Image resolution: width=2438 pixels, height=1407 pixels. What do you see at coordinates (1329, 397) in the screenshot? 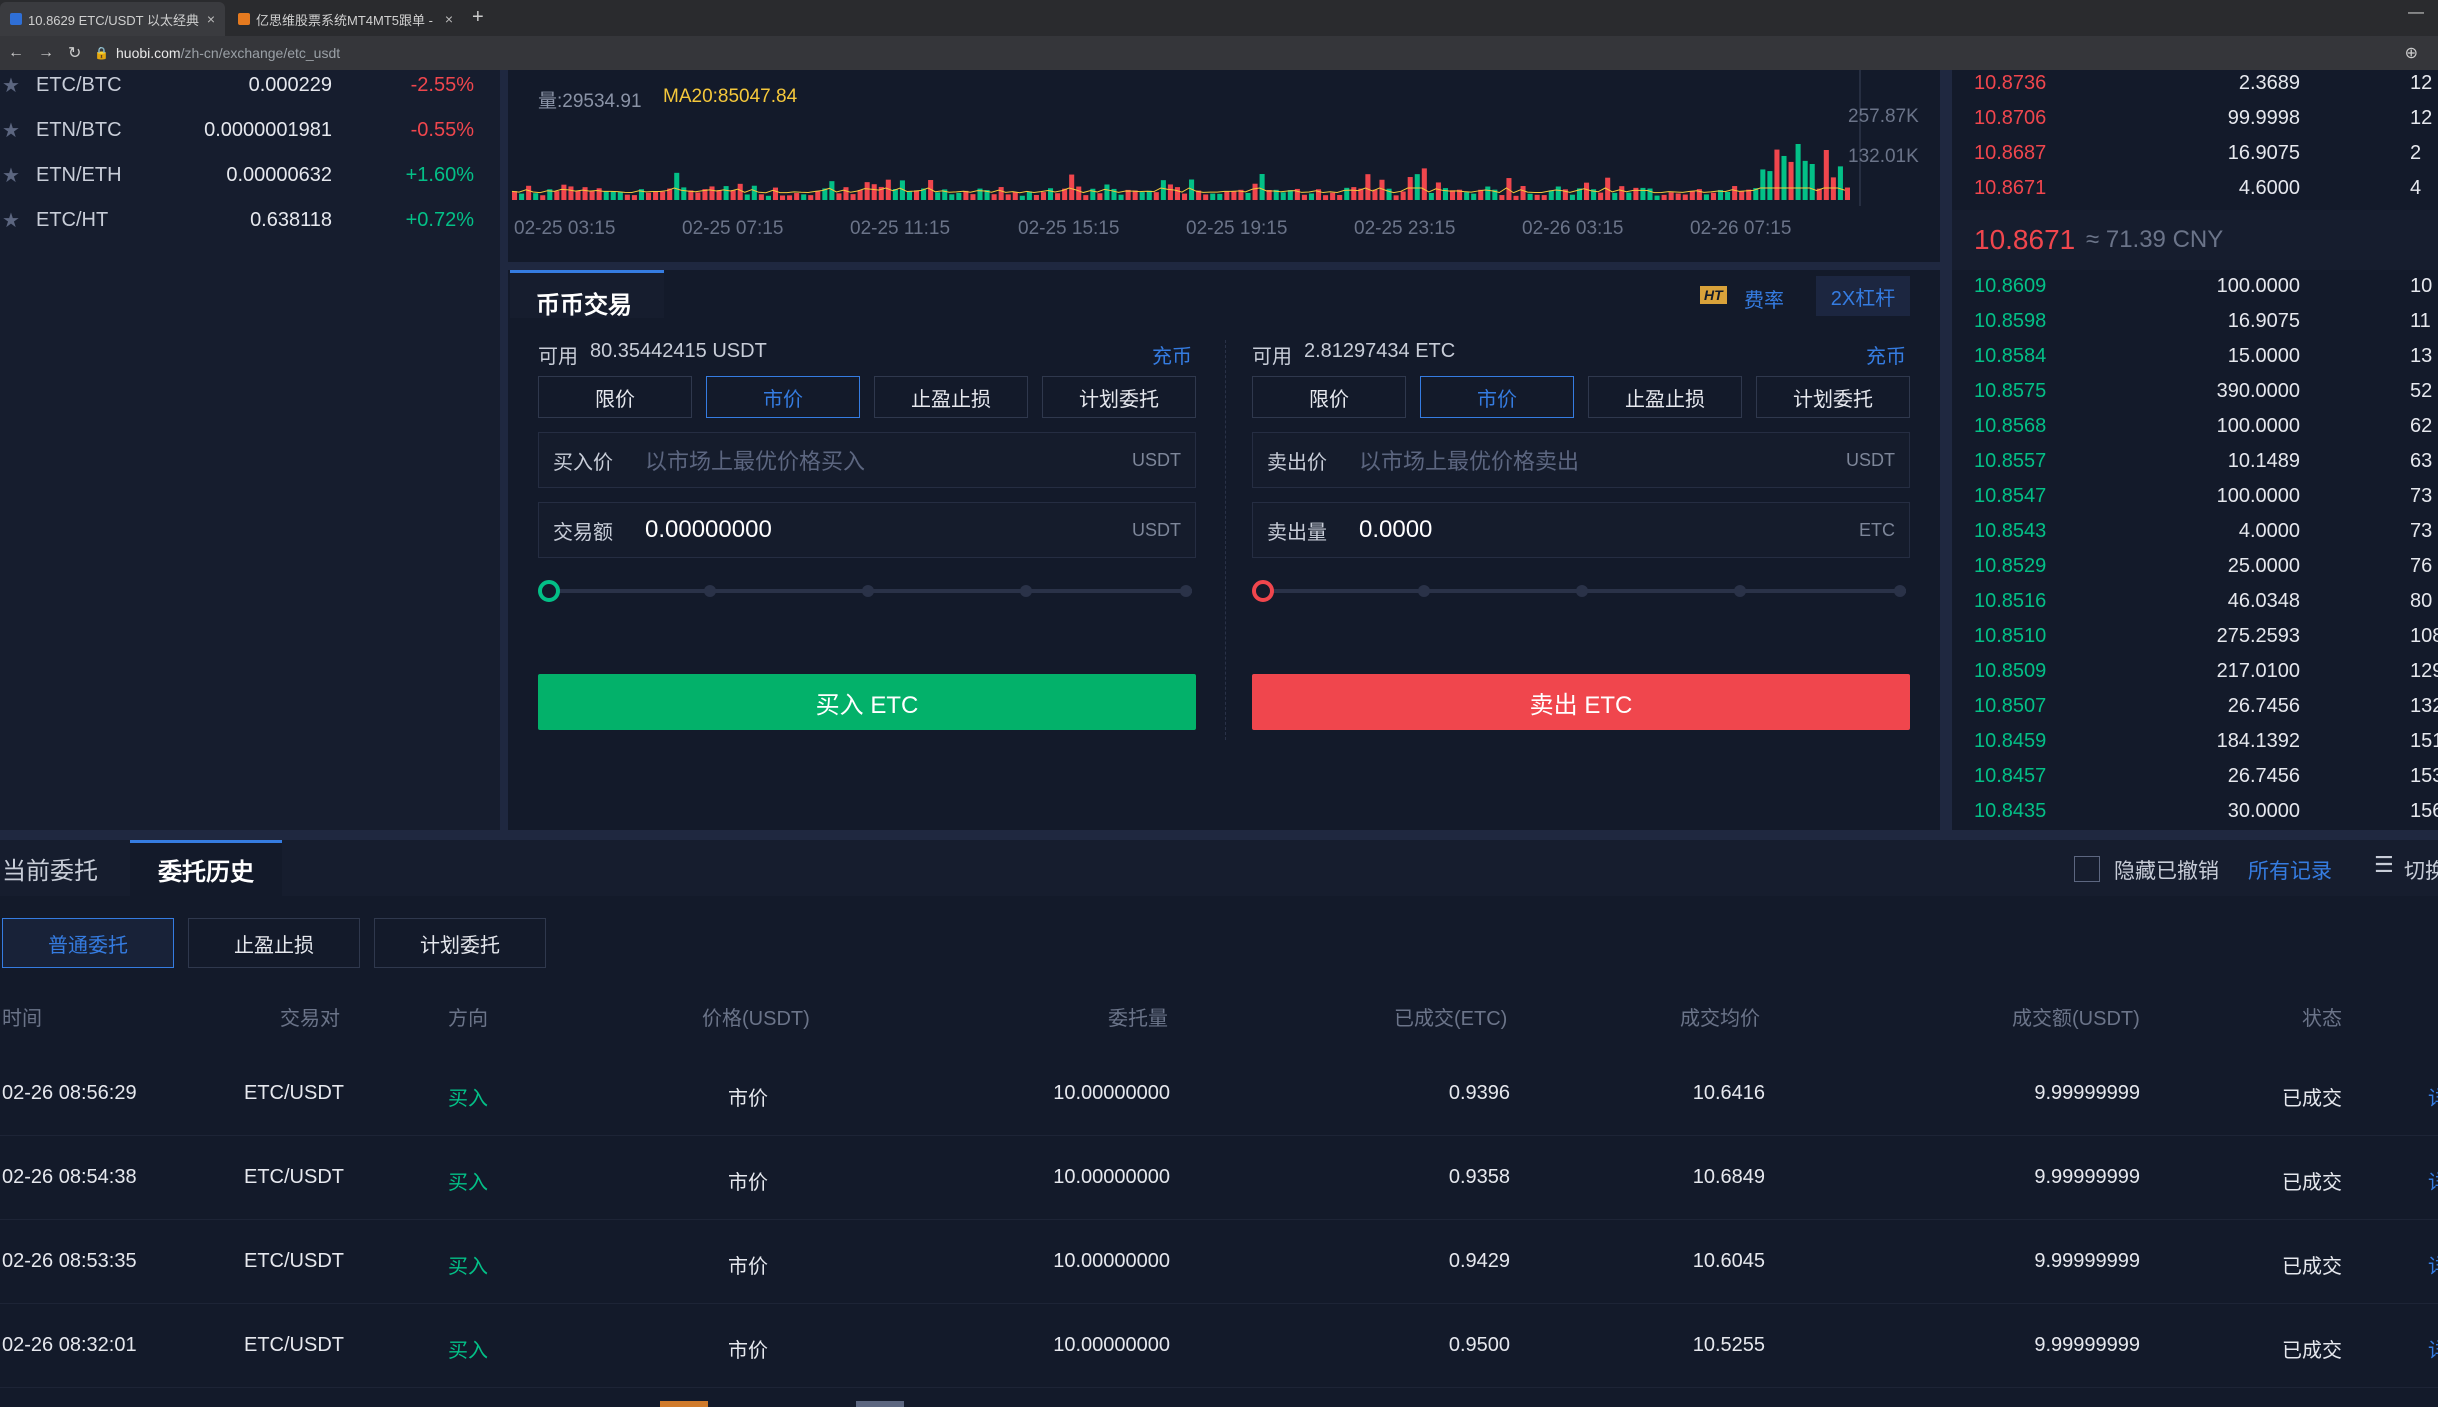
I see `sell-tab-limit: 限价` at bounding box center [1329, 397].